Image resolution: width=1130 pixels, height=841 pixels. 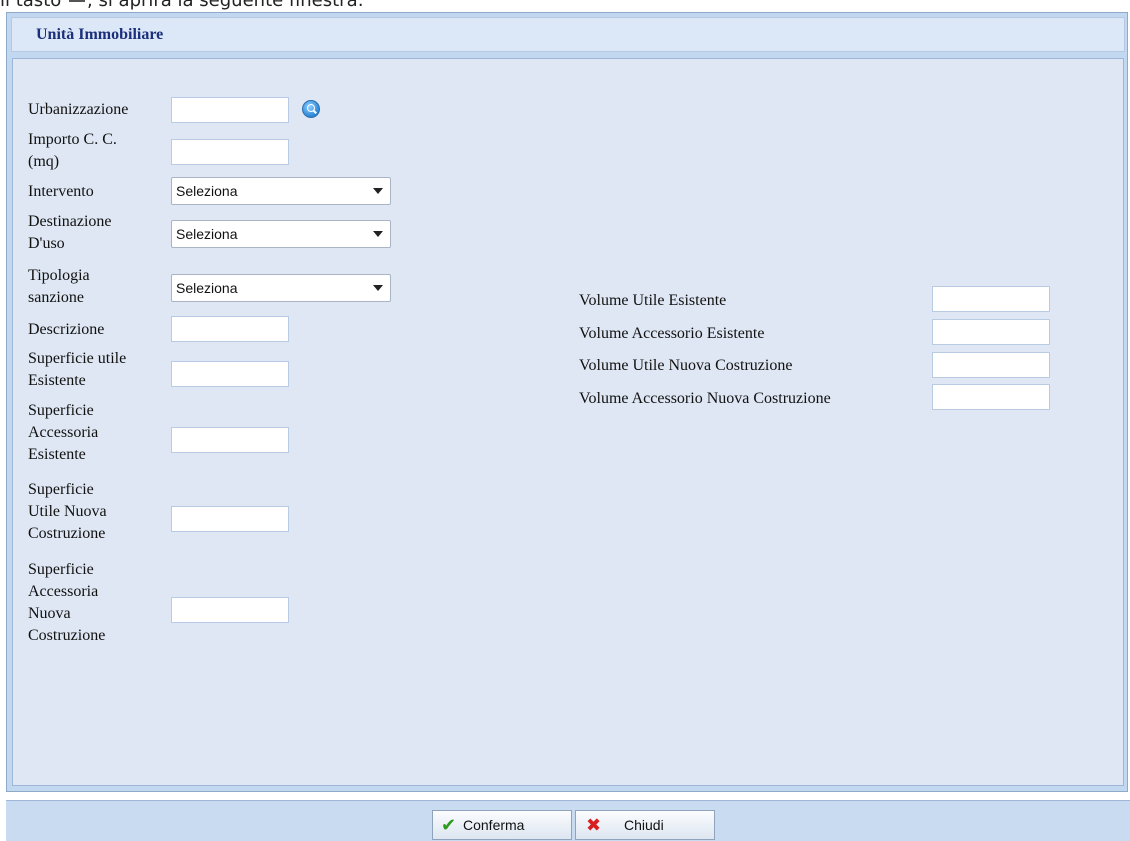 I want to click on tipologia-label-line2: sanzione, so click(x=56, y=297).